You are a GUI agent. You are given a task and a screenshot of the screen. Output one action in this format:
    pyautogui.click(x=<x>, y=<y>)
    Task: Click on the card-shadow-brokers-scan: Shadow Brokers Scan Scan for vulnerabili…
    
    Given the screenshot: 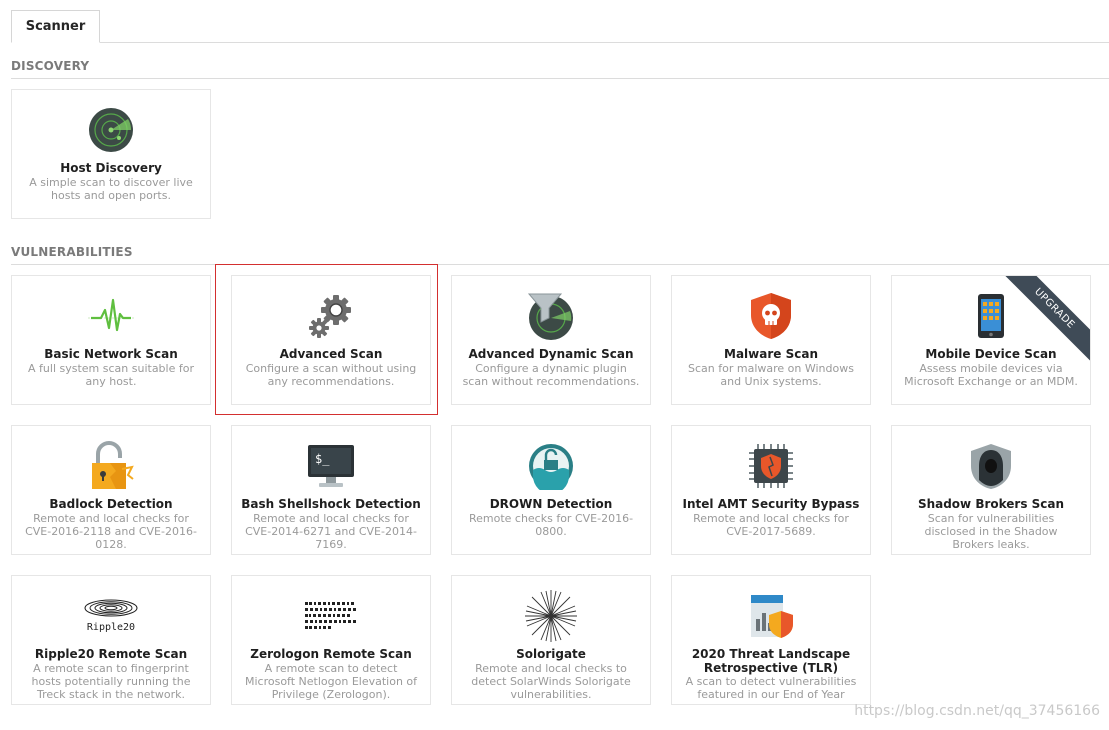 What is the action you would take?
    pyautogui.click(x=991, y=490)
    